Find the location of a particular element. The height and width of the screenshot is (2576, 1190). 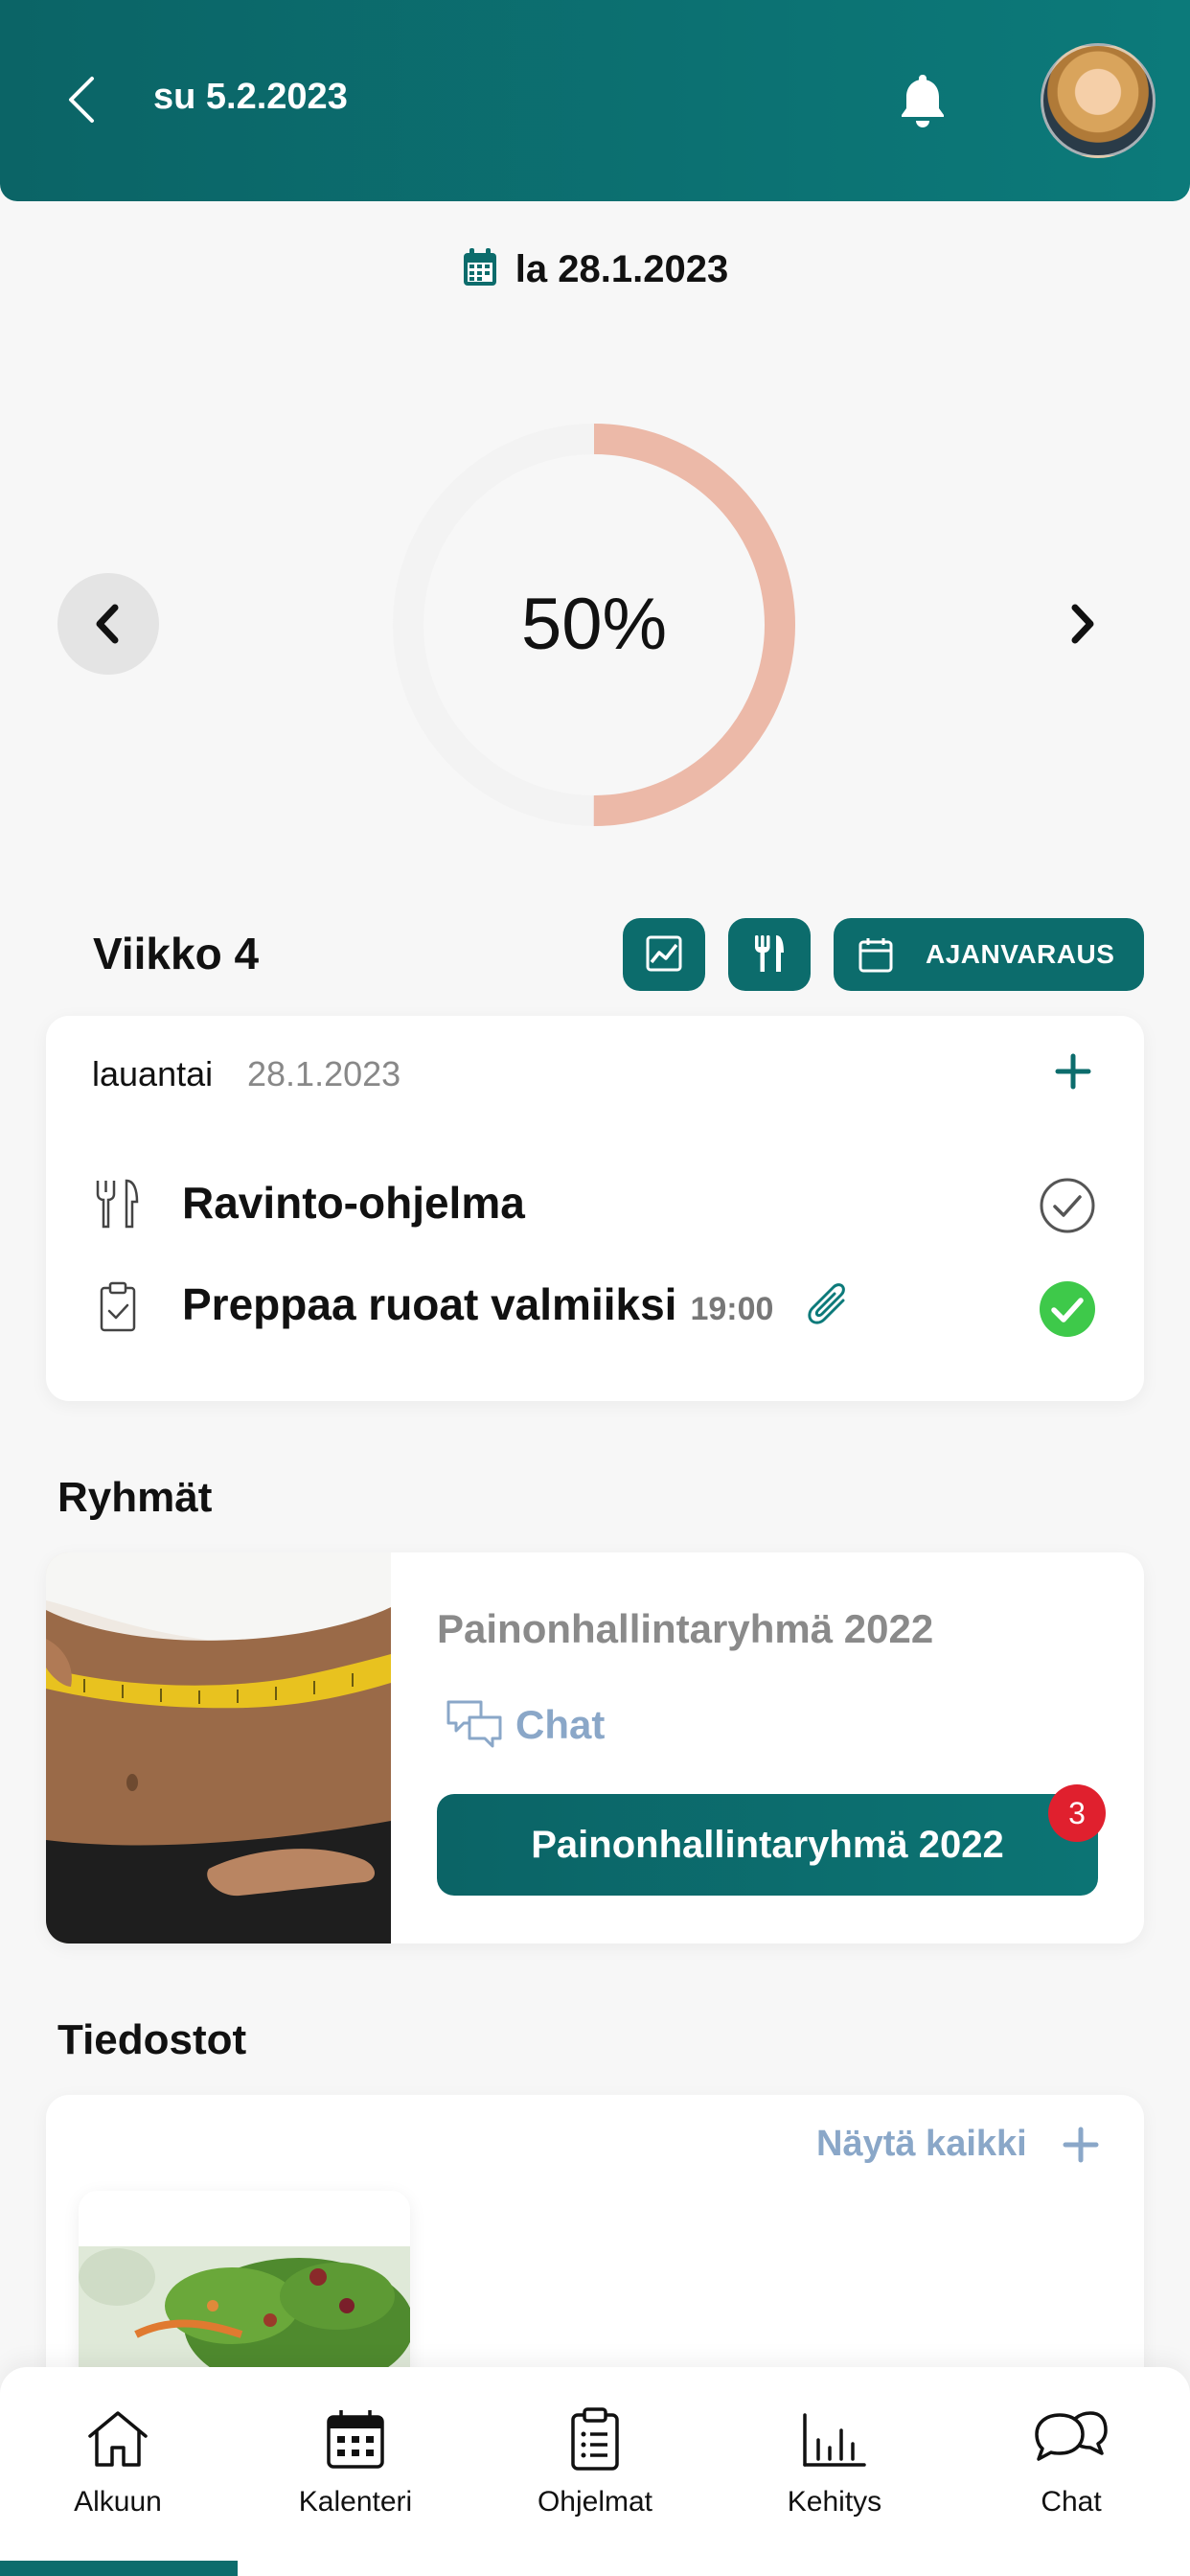

calendar-outline-icon is located at coordinates (875, 955).